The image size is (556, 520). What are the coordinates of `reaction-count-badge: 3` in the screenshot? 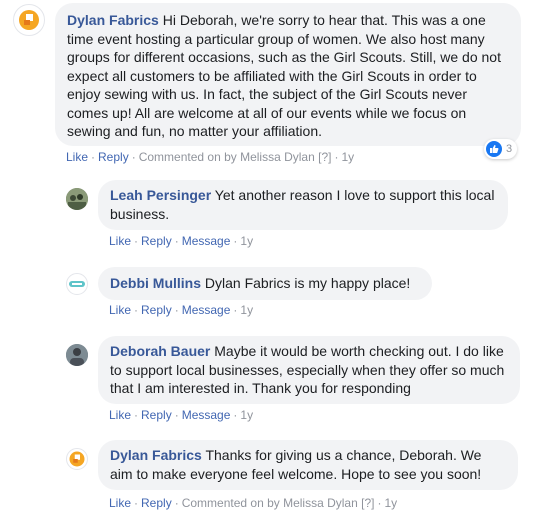 It's located at (501, 149).